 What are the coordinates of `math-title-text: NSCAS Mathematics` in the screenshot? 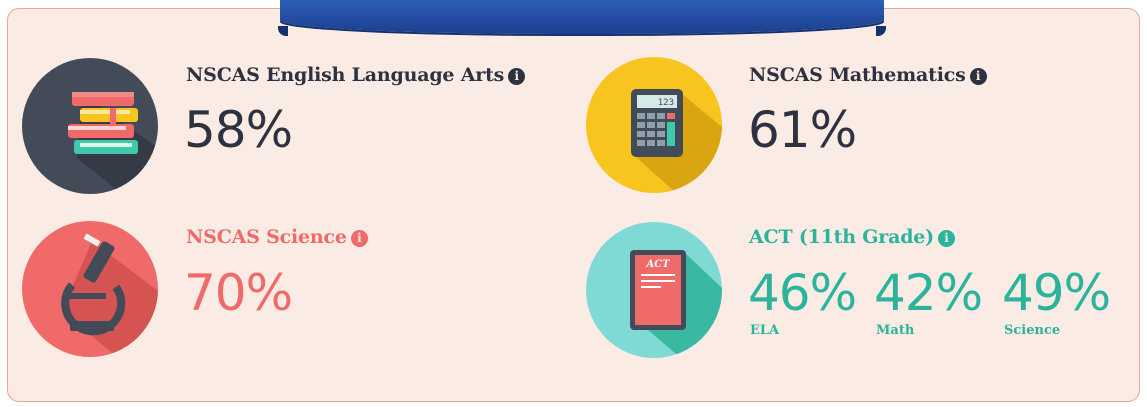 It's located at (857, 75).